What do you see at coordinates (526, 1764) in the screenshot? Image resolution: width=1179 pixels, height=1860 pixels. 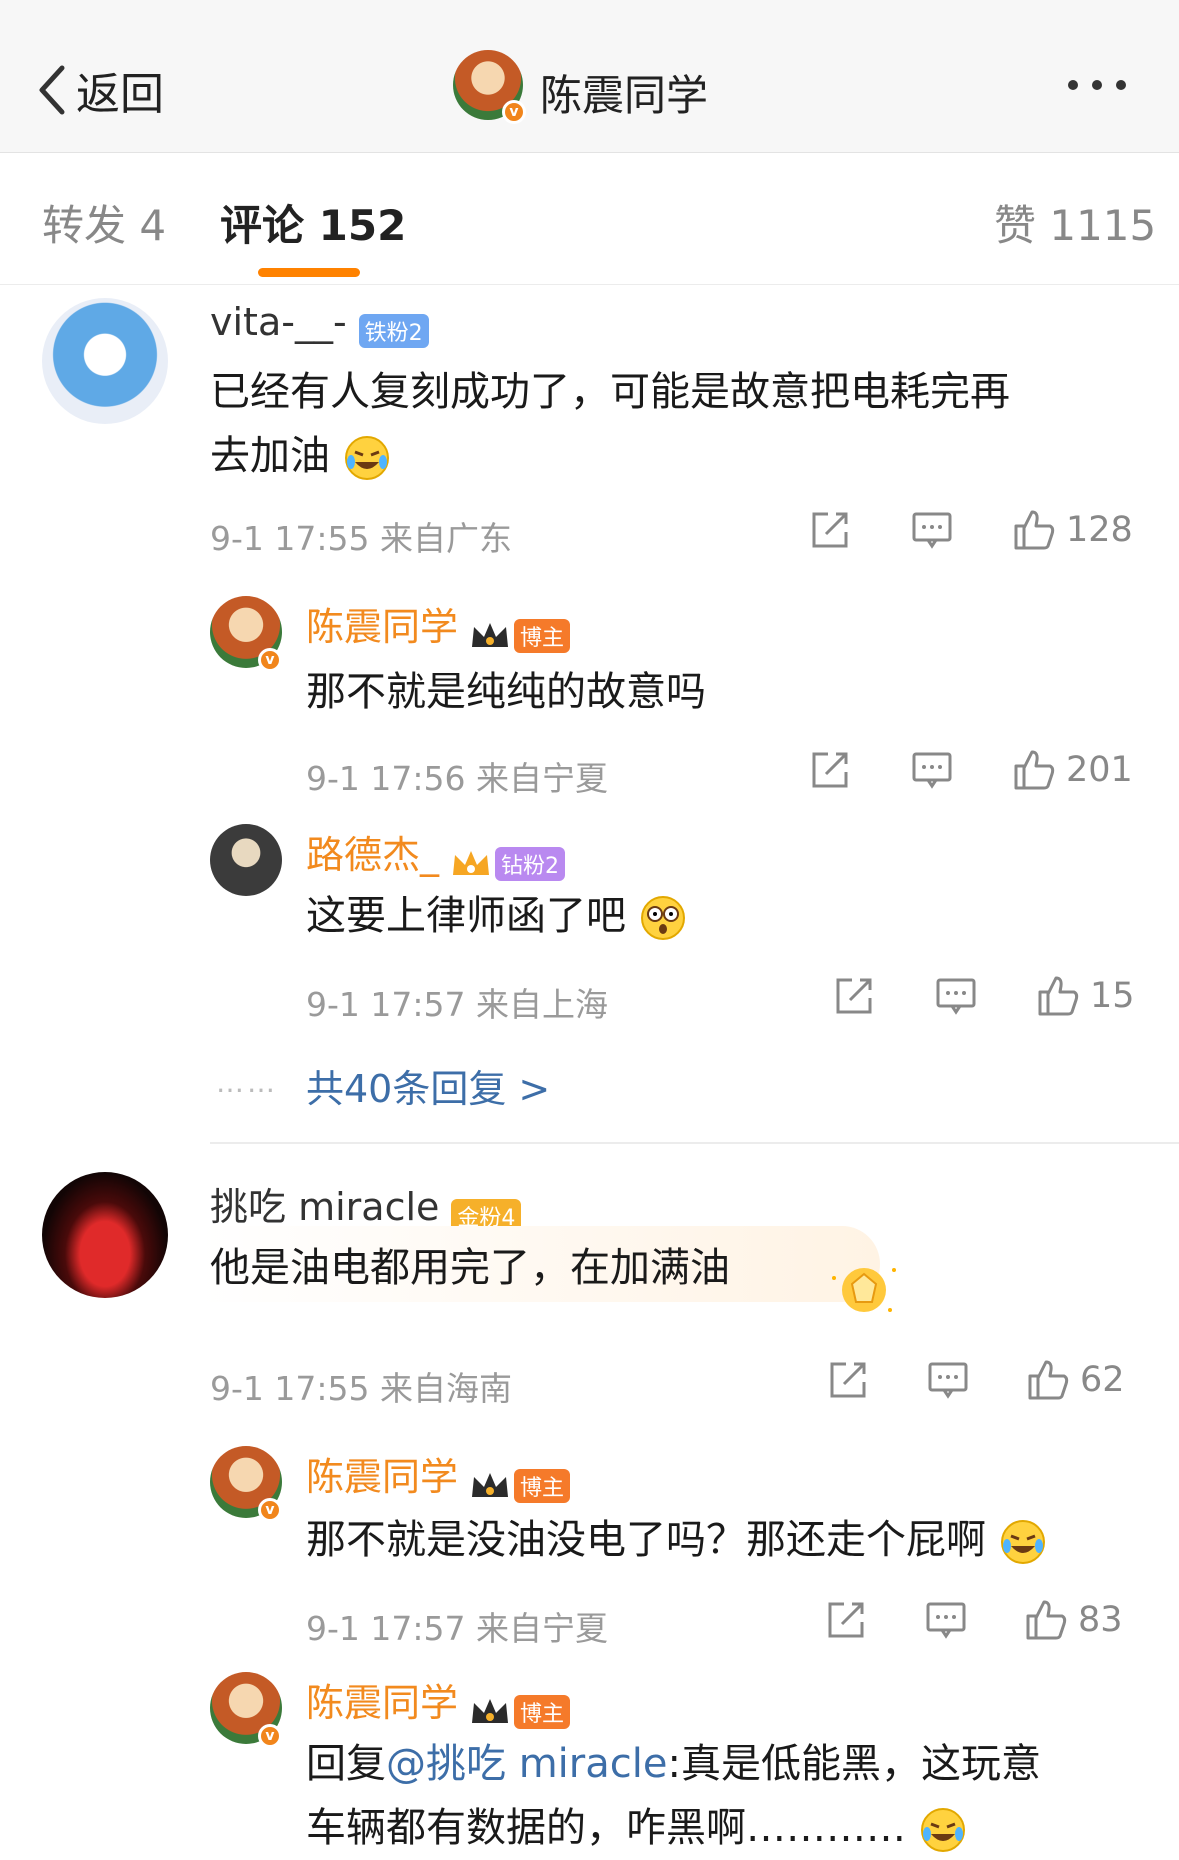 I see `mention-link: @挑吃 miracle` at bounding box center [526, 1764].